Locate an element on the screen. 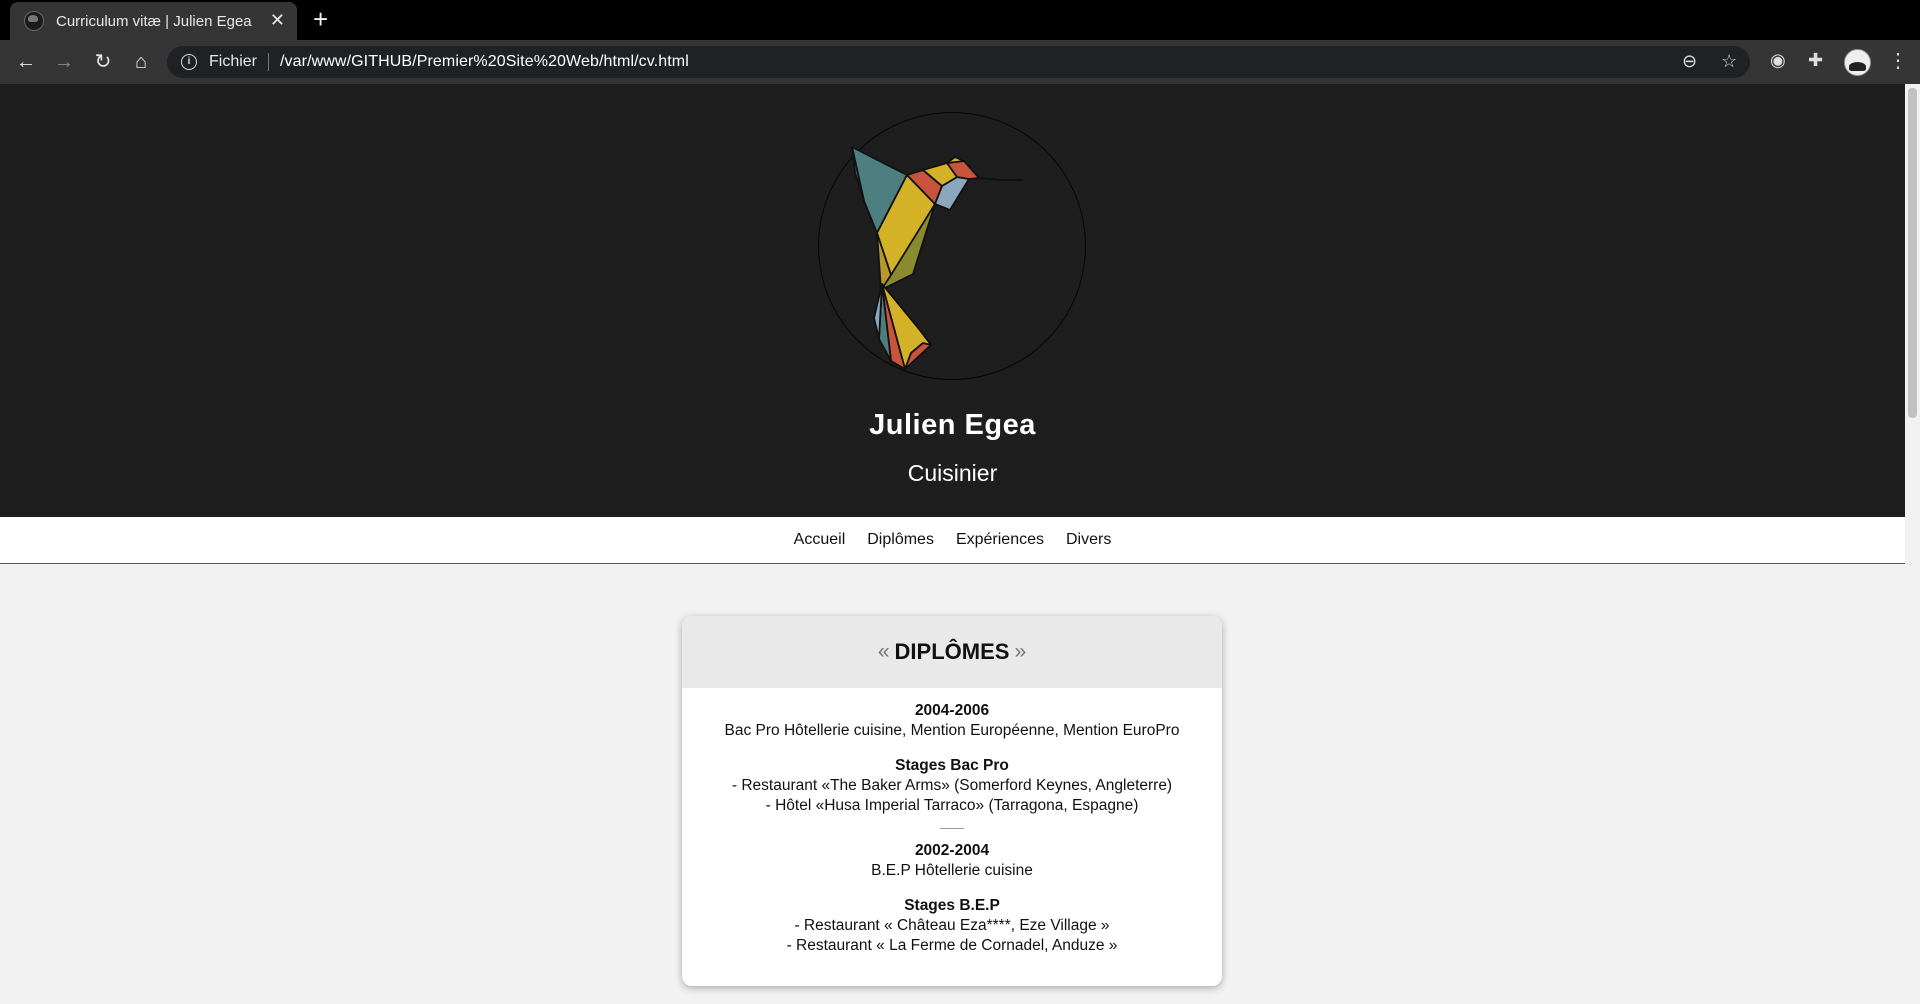  scheme-label: Fichier is located at coordinates (233, 61).